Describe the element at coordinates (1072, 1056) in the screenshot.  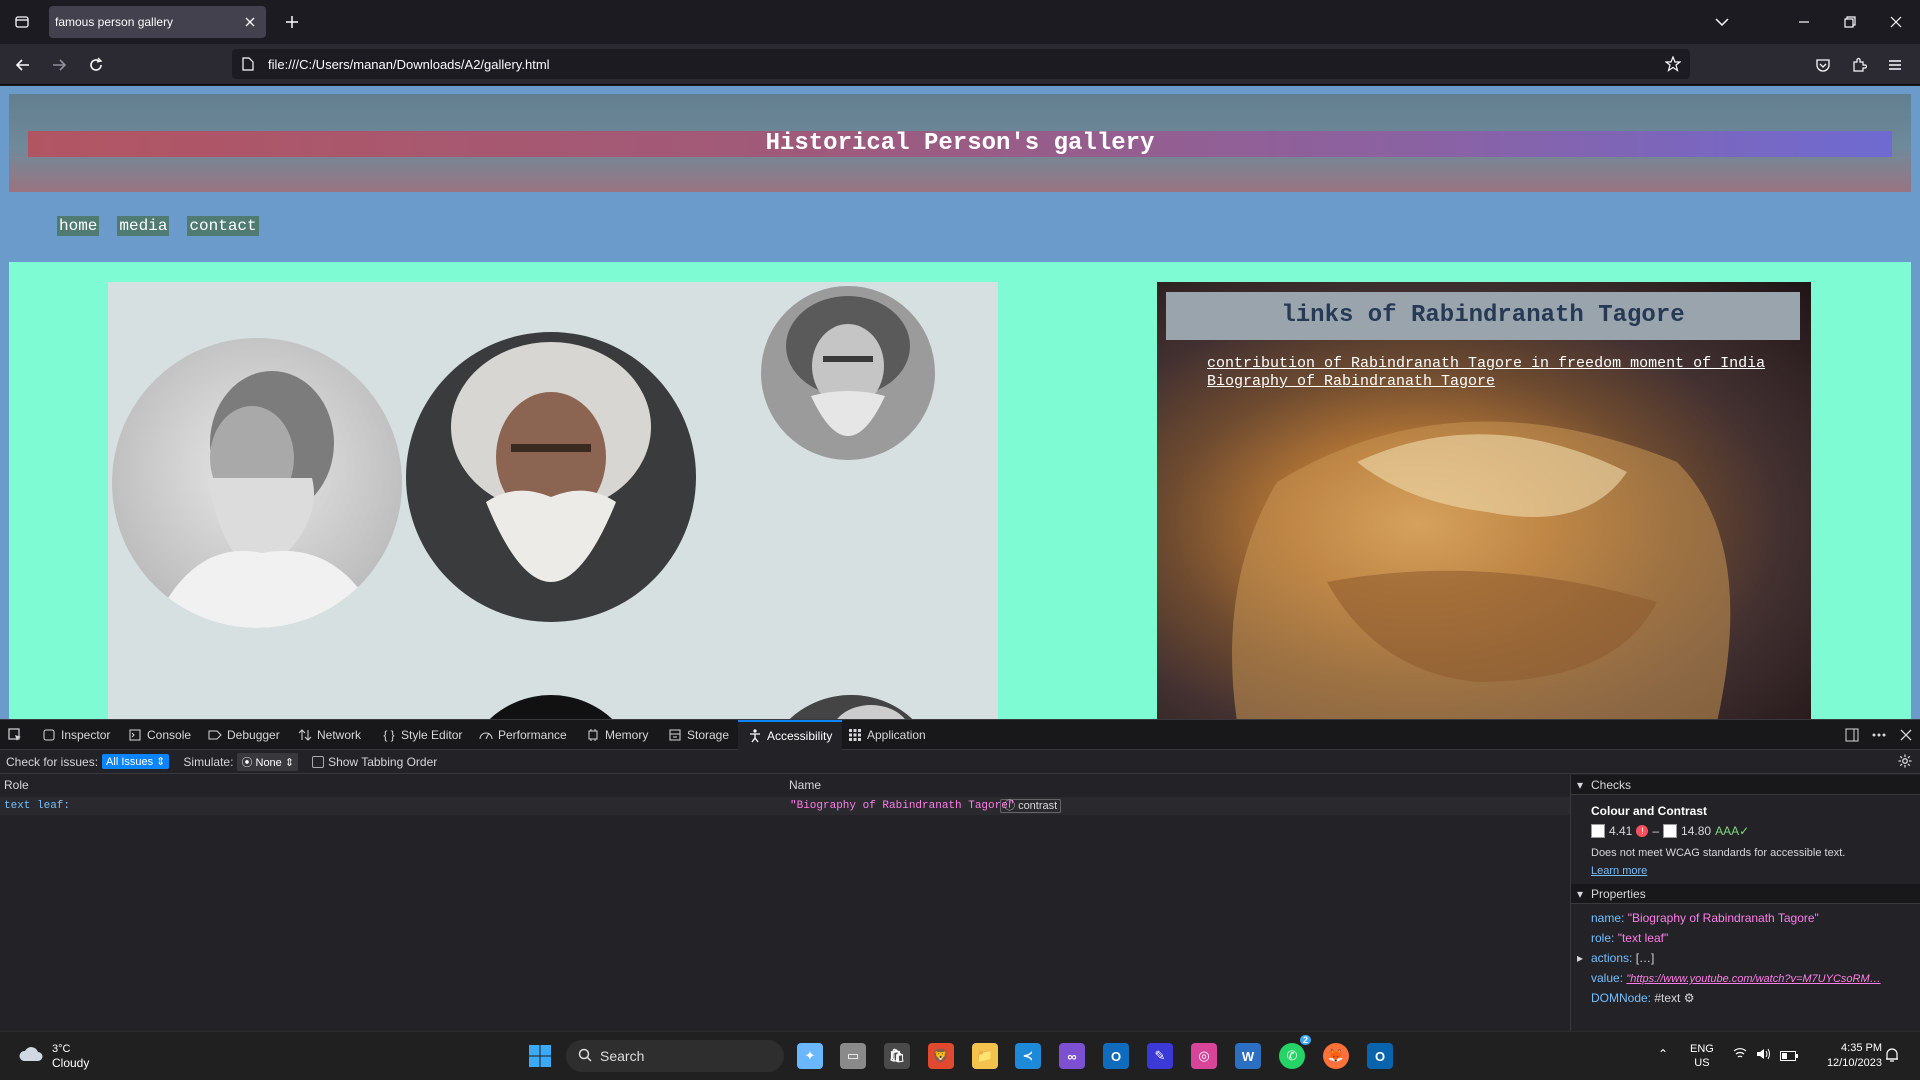
I see `visual-studio-icon: ∞` at that location.